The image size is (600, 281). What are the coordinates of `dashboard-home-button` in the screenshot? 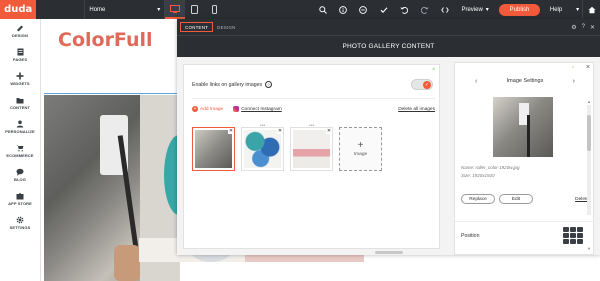 It's located at (591, 9).